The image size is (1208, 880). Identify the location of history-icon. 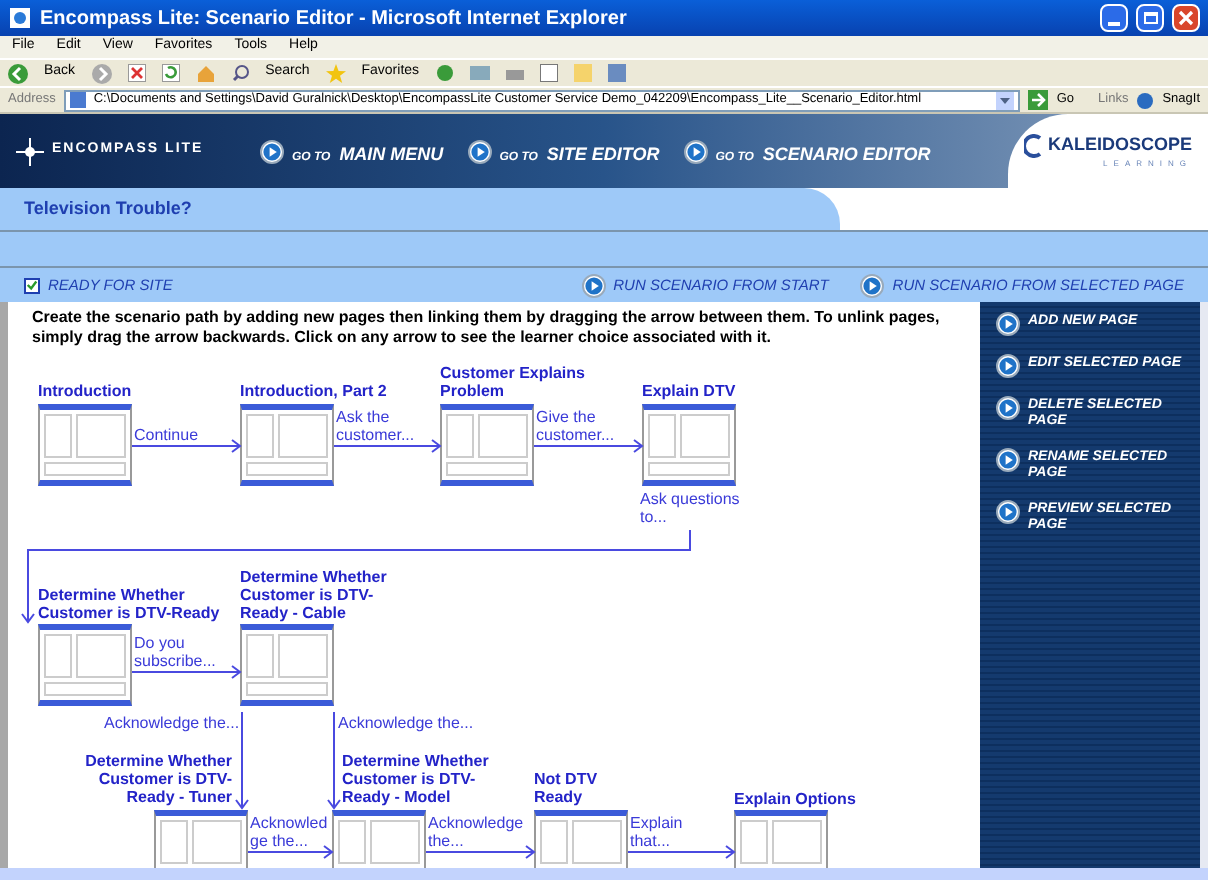
(444, 73).